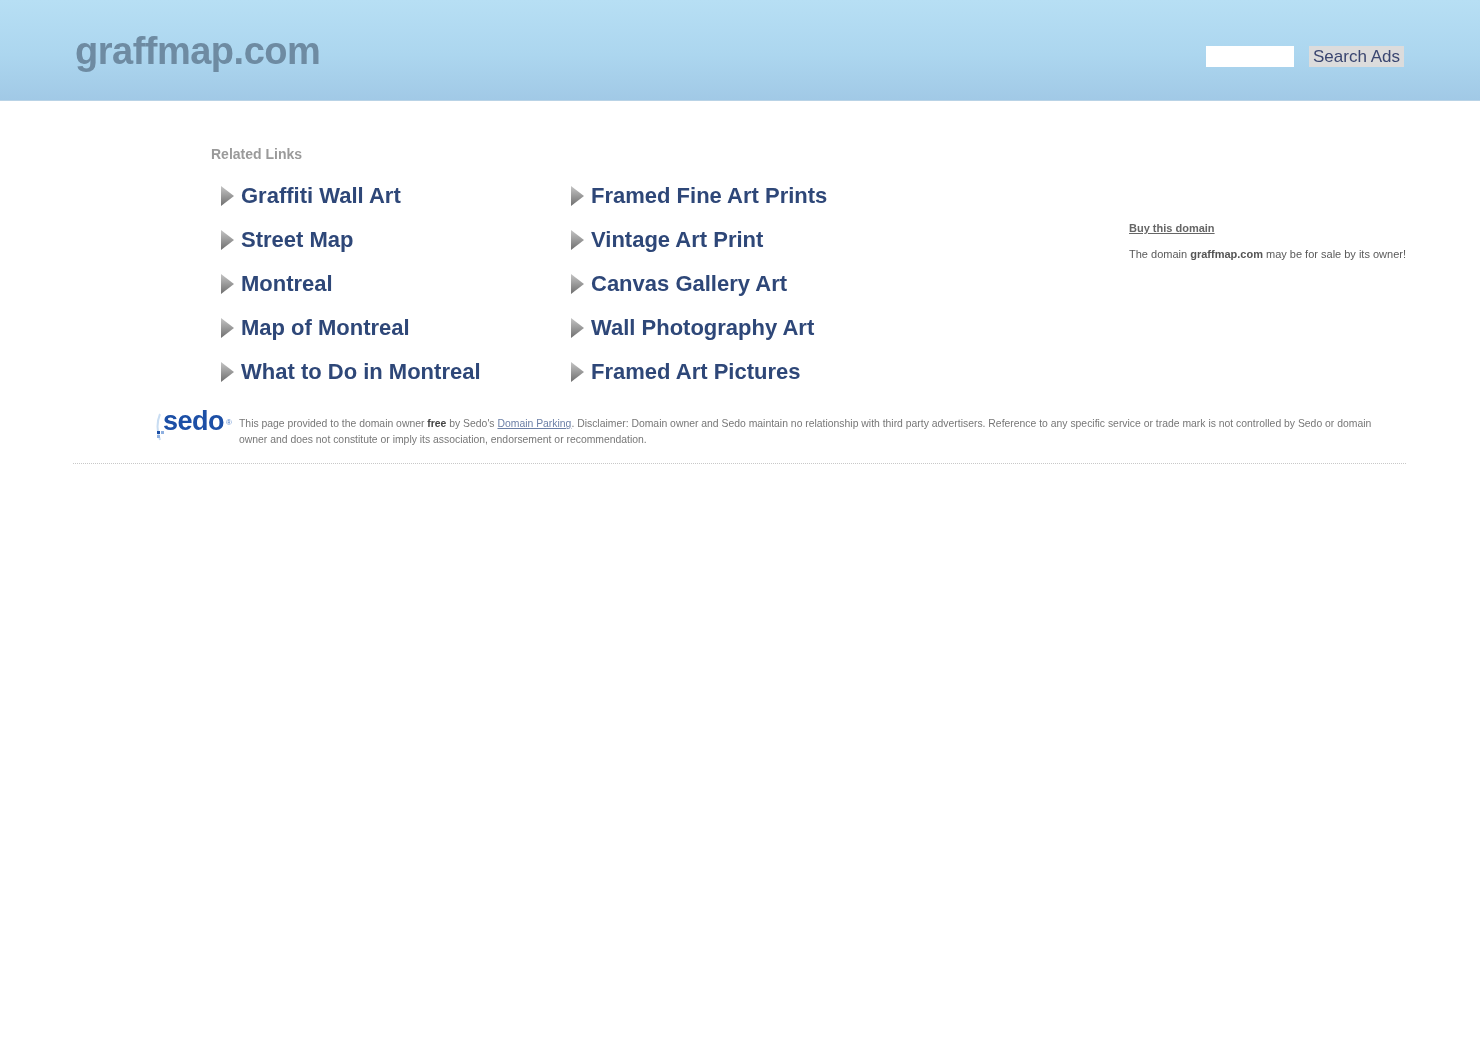  What do you see at coordinates (1267, 254) in the screenshot?
I see `sale-notice-text: The domain graffmap.com may be for sale by its owner!` at bounding box center [1267, 254].